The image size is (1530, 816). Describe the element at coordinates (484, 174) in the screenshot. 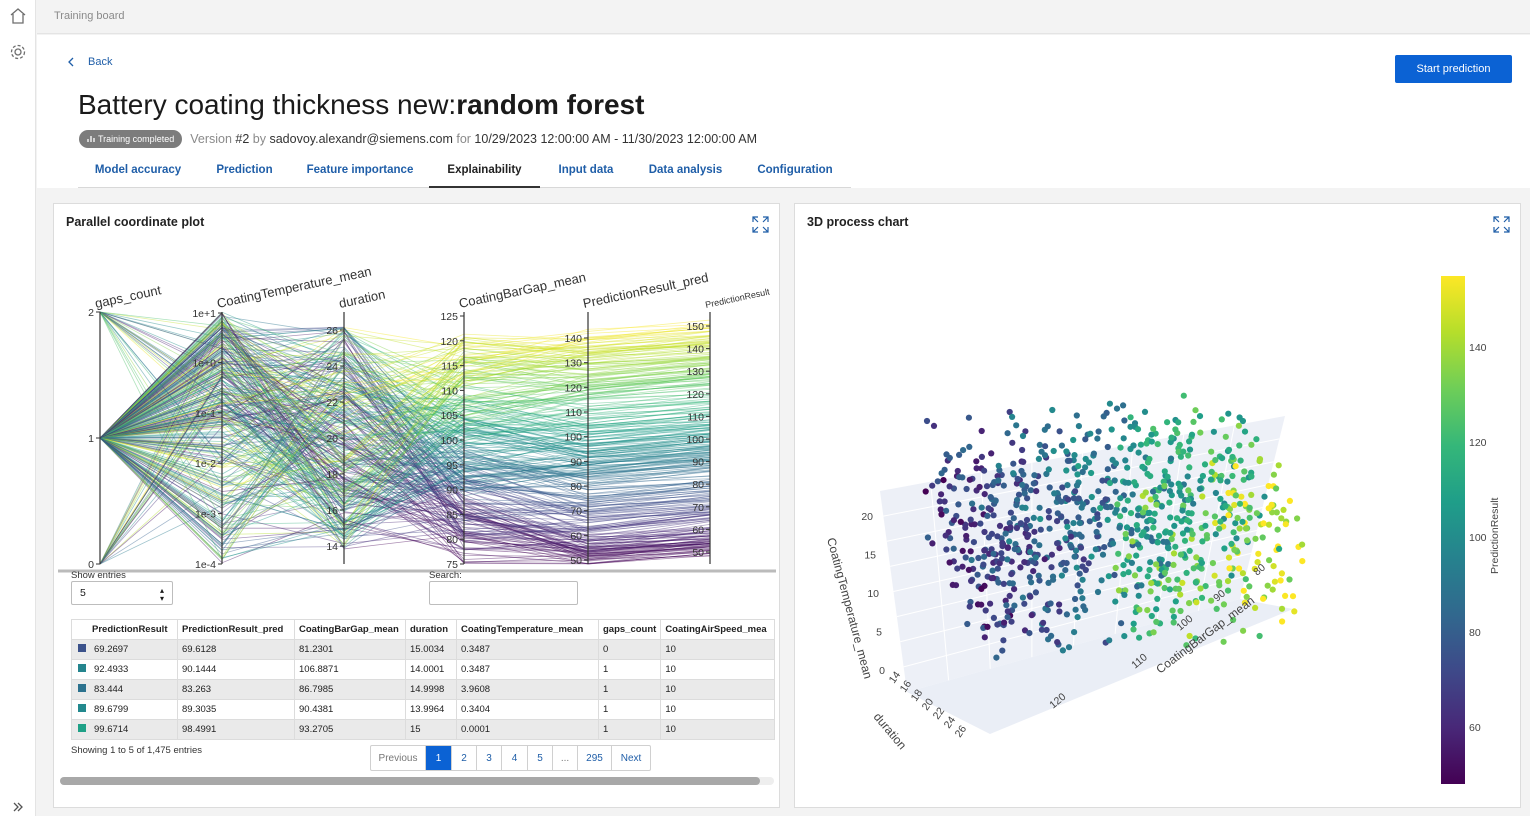

I see `tab-explainability: Explainability` at that location.